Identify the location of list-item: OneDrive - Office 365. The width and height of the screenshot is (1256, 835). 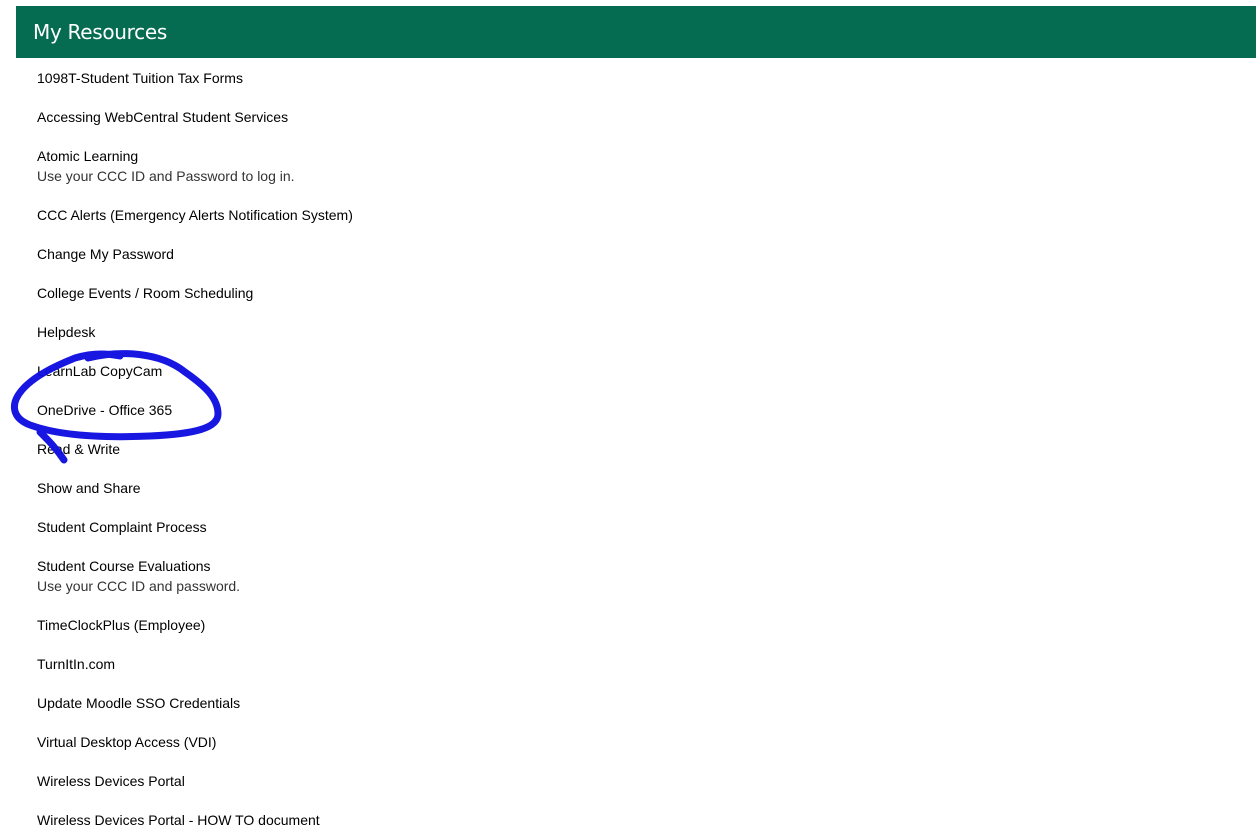
(637, 410).